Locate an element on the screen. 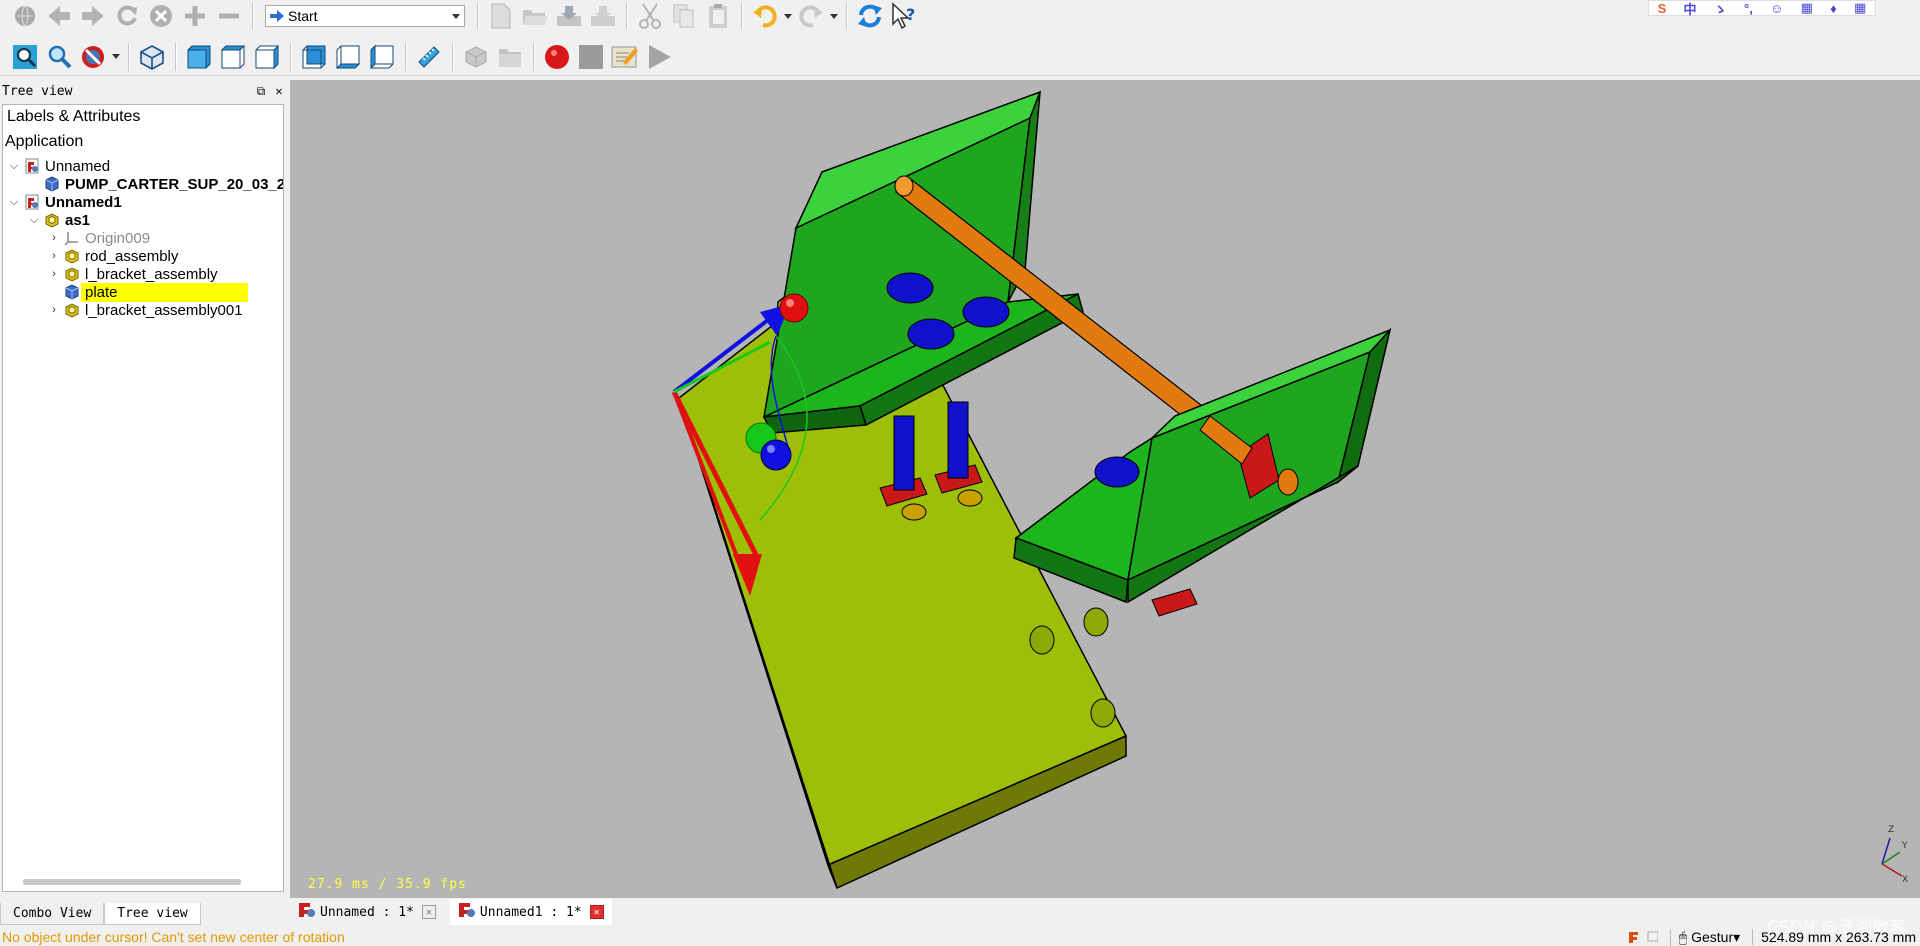 The width and height of the screenshot is (1920, 946). tree-item-label: Unnamed1 is located at coordinates (83, 202).